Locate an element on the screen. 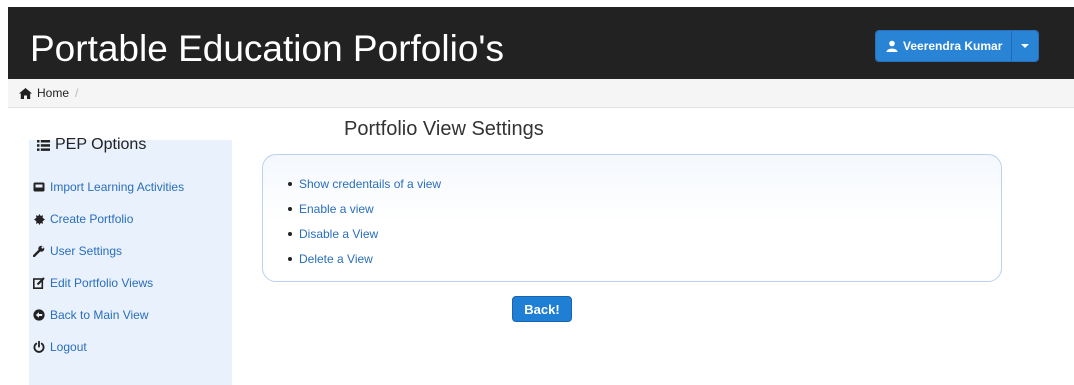 This screenshot has width=1074, height=385. sidebar-item-back-to-main-view: Back to Main View is located at coordinates (91, 315).